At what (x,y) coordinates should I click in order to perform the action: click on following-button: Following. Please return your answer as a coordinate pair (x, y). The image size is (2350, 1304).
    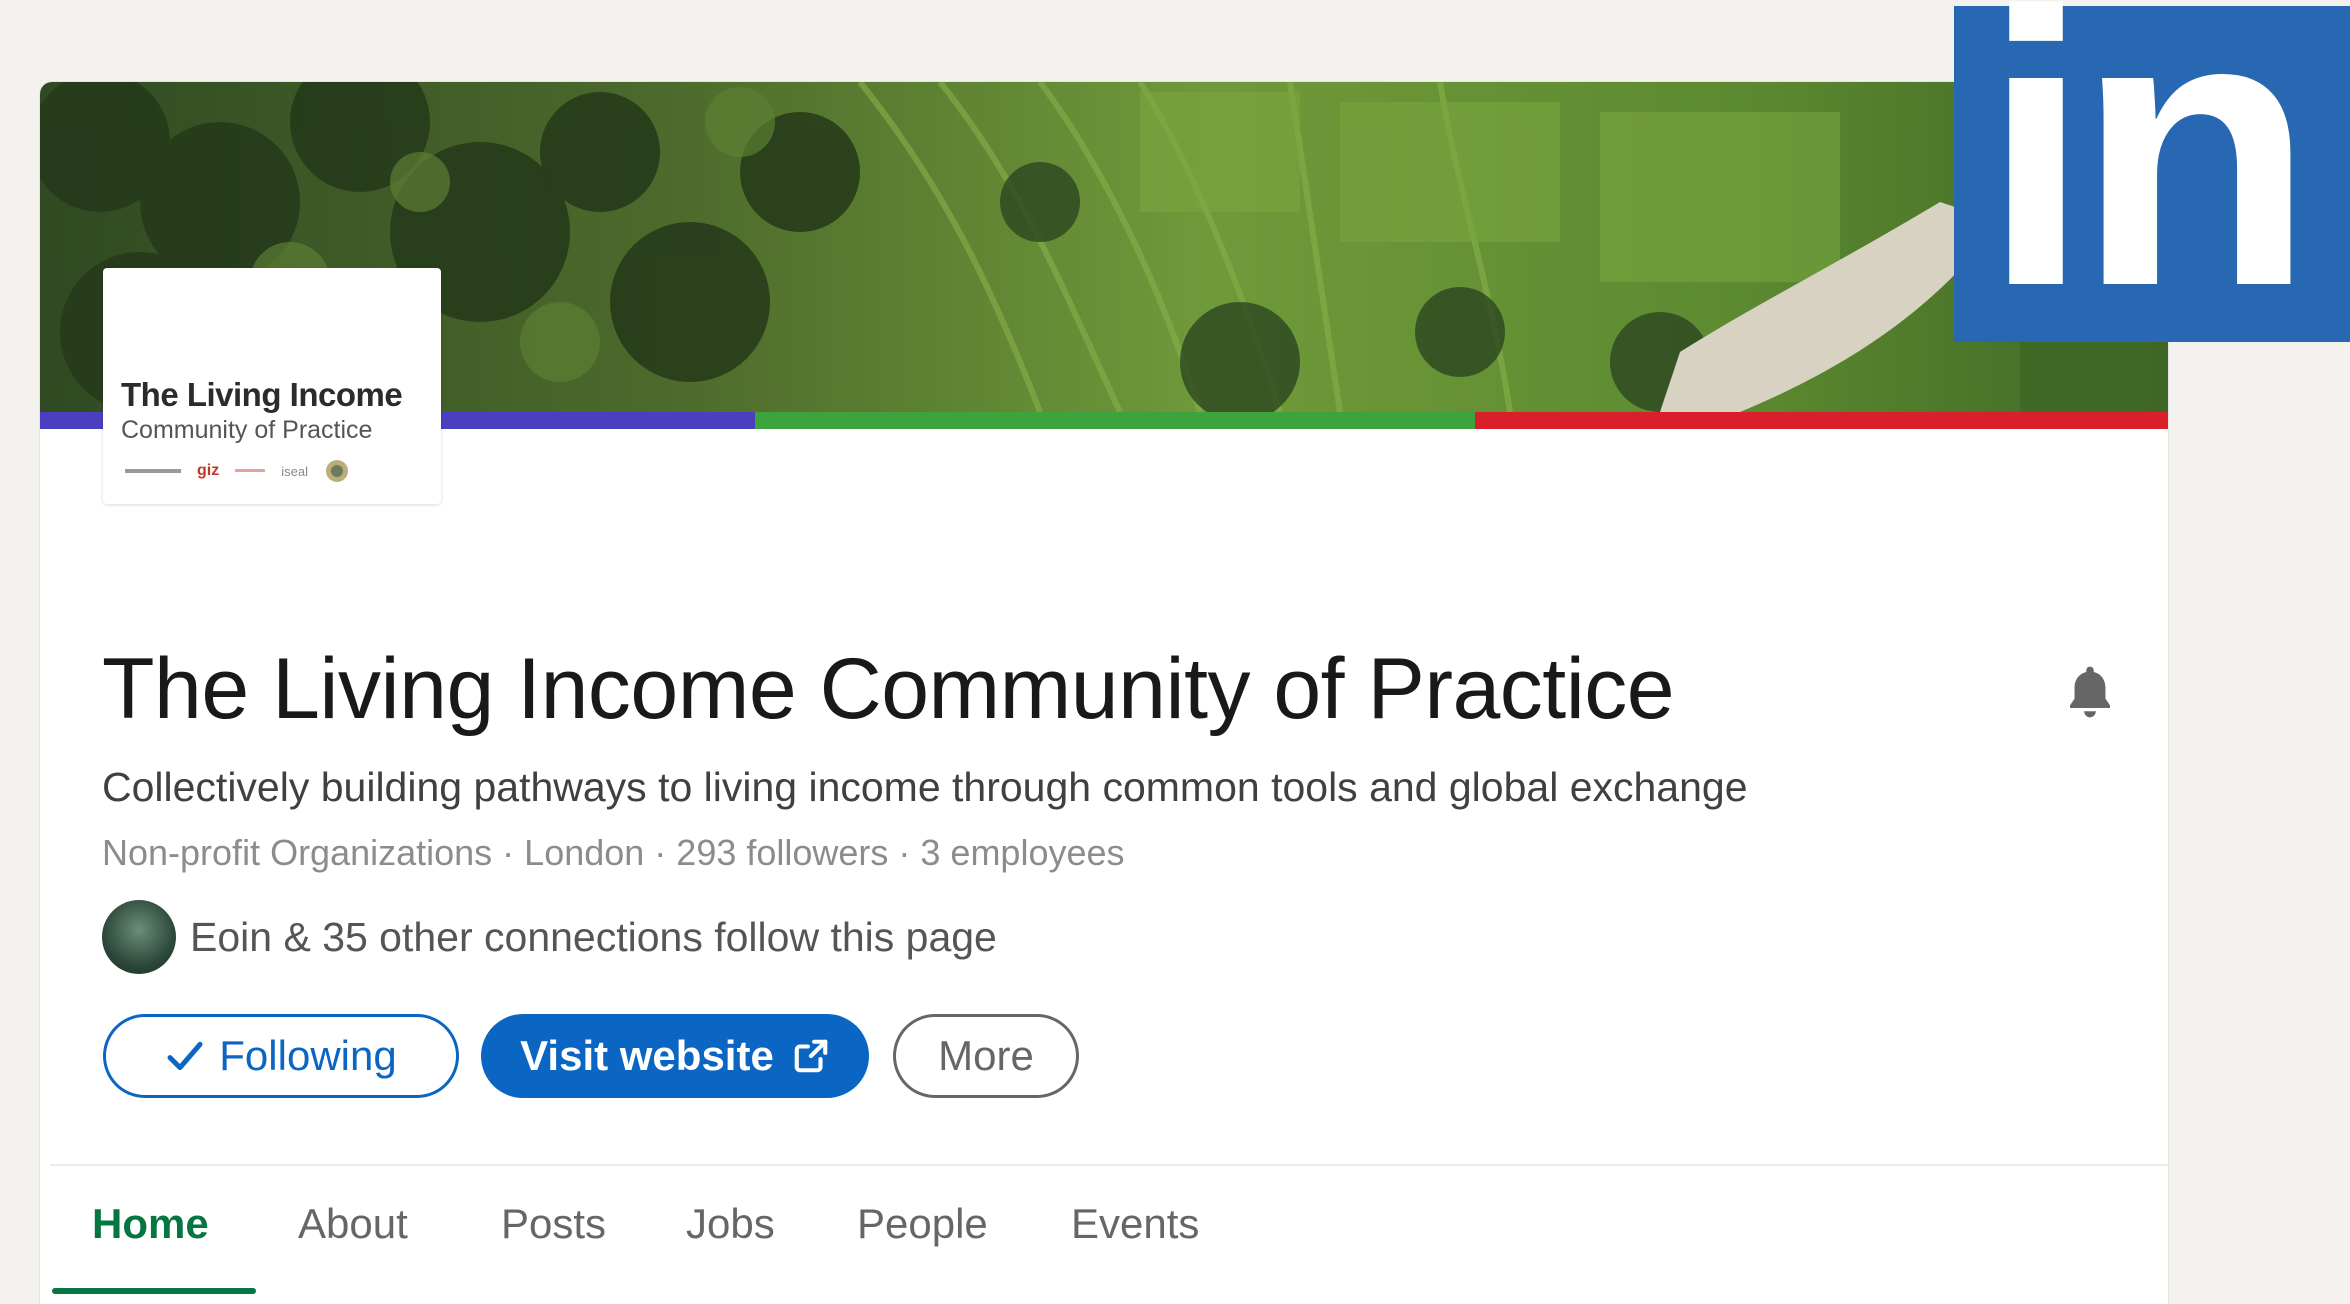
    Looking at the image, I should click on (281, 1056).